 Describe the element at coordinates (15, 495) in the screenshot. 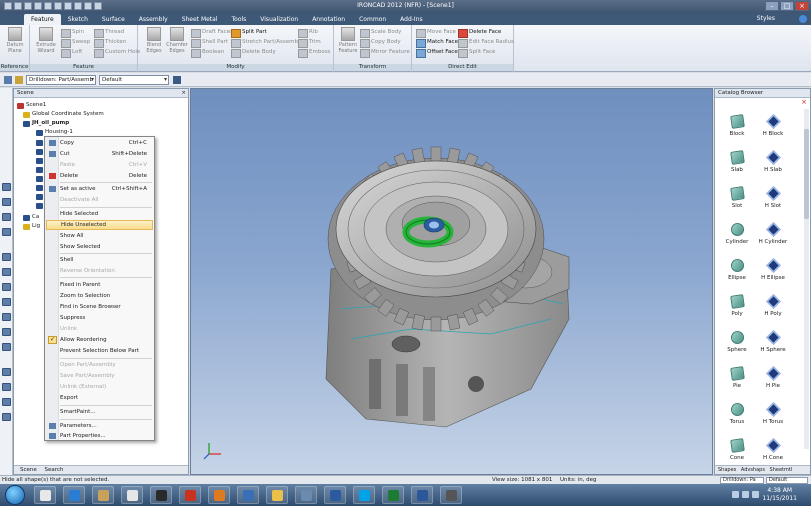

I see `start-button` at that location.